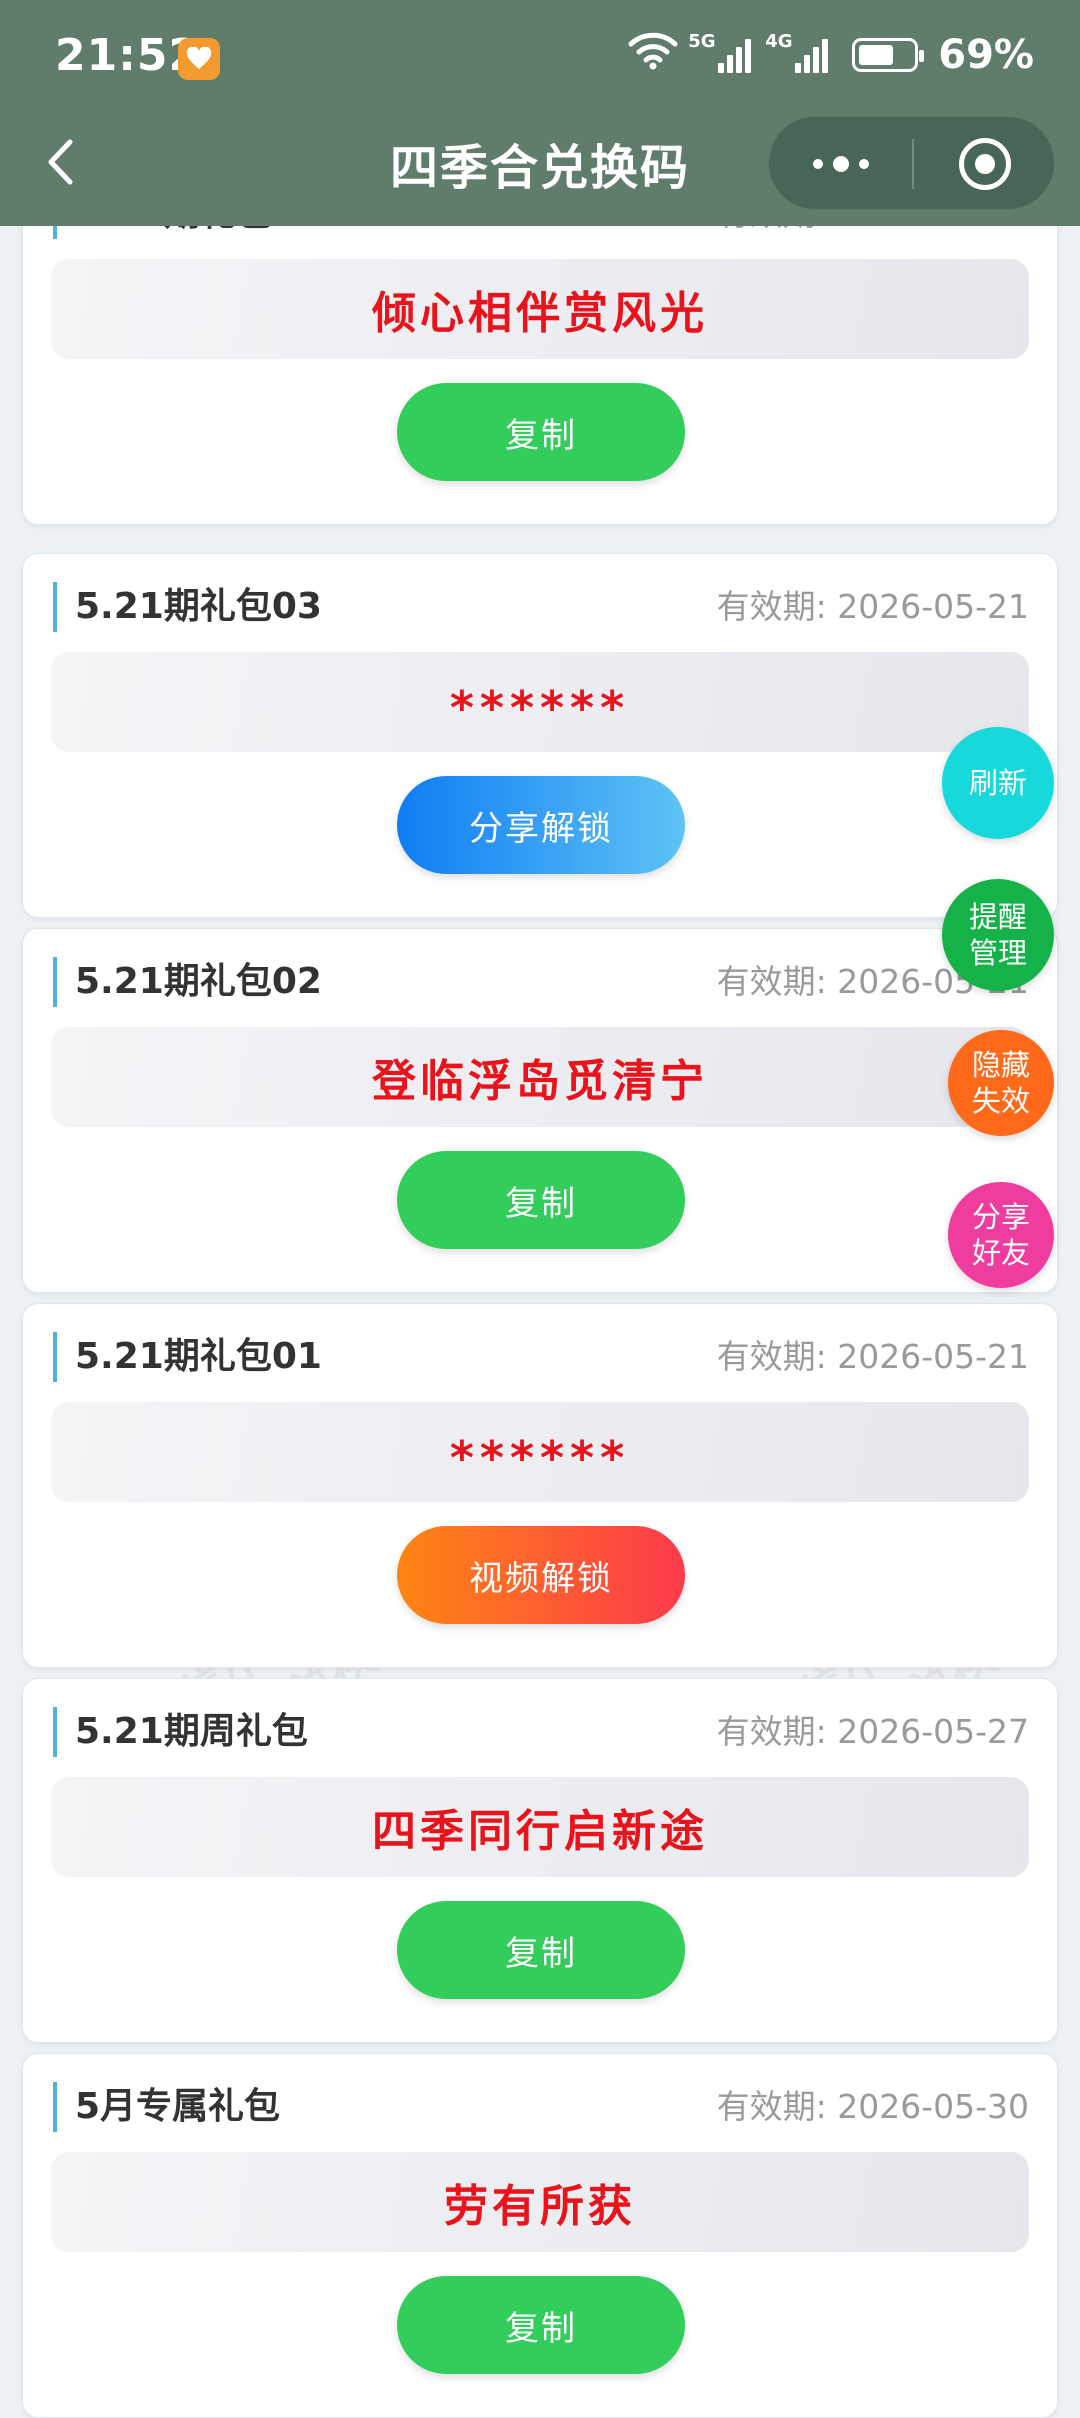 The height and width of the screenshot is (2418, 1080). I want to click on gift-card: 5.21期礼包01 有效期: 2026-05-21 ****** 视频解锁, so click(540, 1485).